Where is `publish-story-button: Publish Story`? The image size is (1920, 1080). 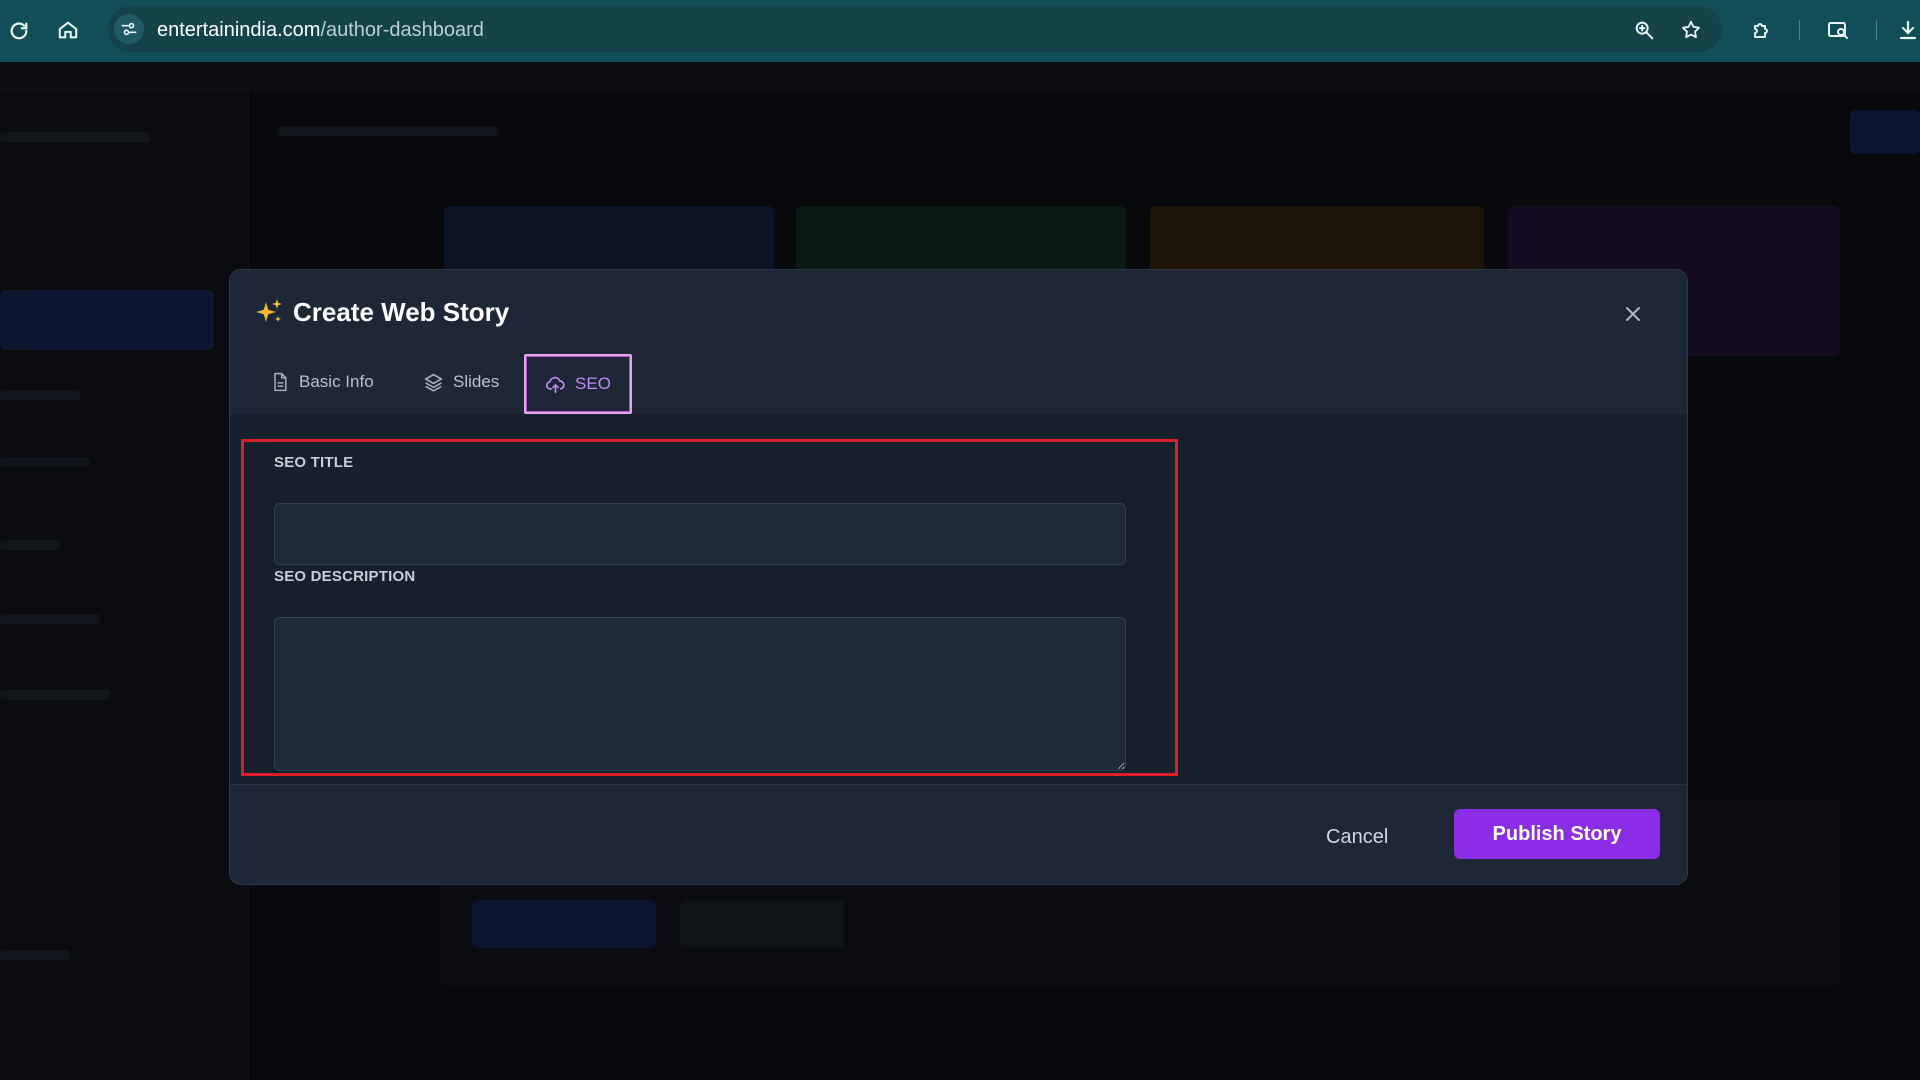
publish-story-button: Publish Story is located at coordinates (1557, 834).